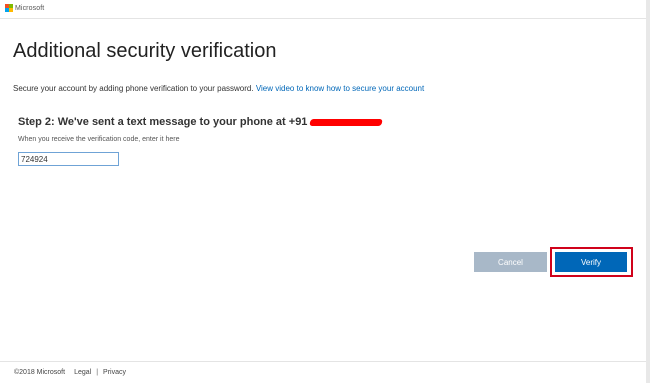 The height and width of the screenshot is (383, 650). What do you see at coordinates (114, 372) in the screenshot?
I see `privacy-link: Privacy` at bounding box center [114, 372].